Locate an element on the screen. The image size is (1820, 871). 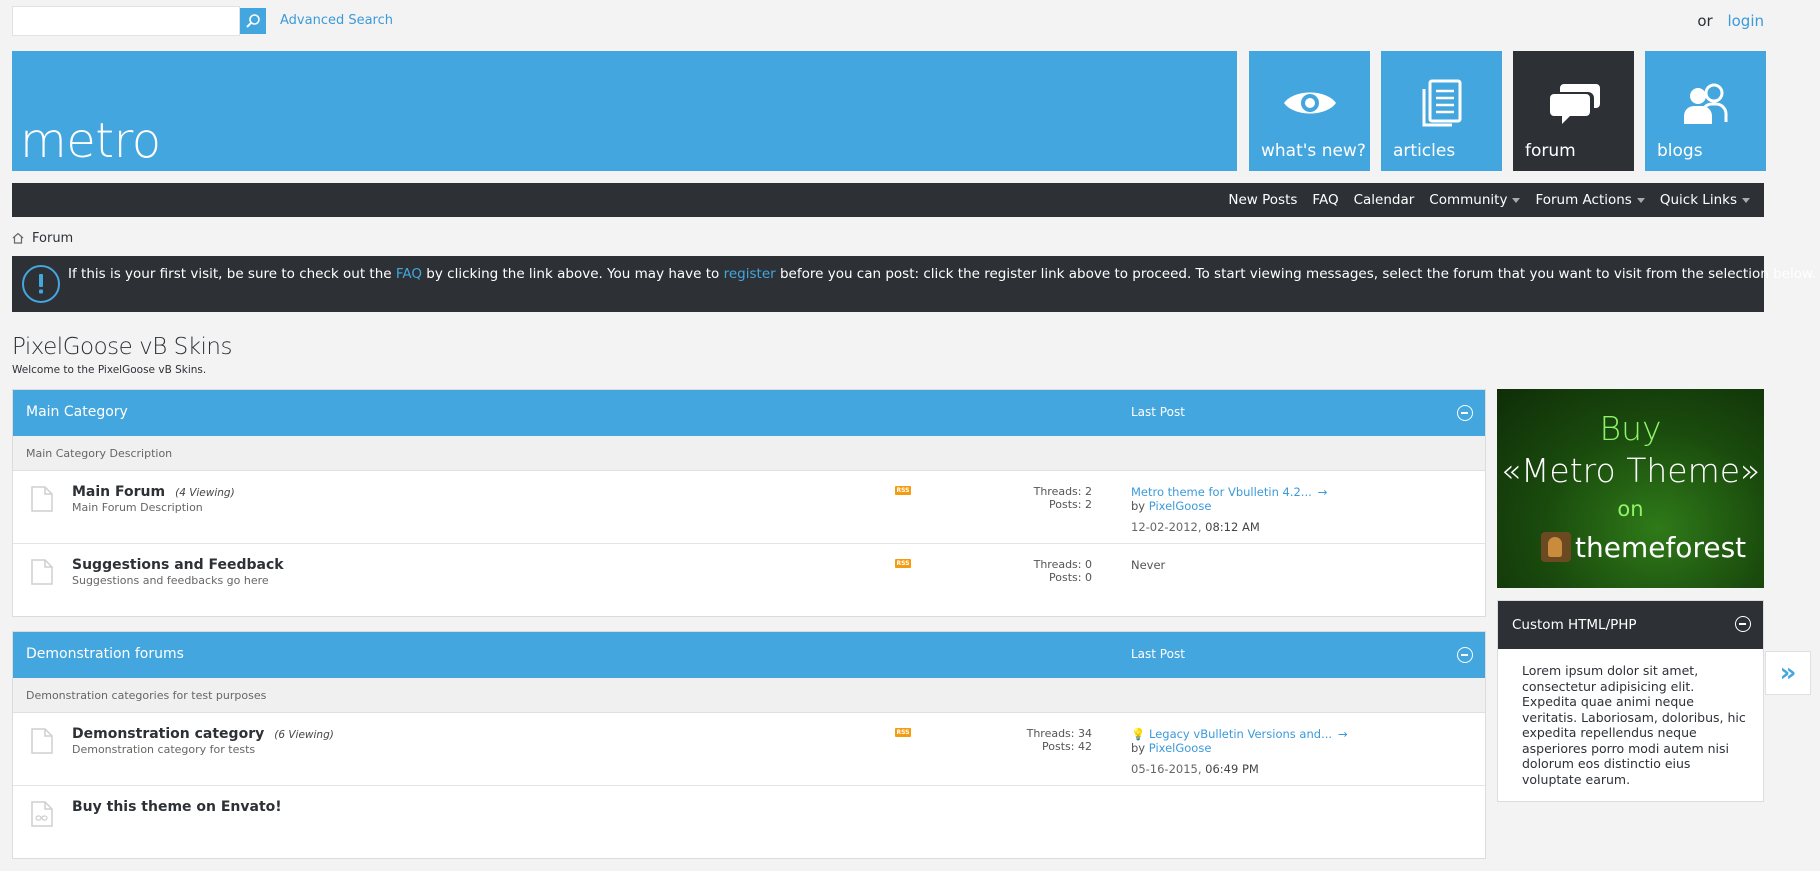
themeforest-logo: themeforest is located at coordinates (1643, 547).